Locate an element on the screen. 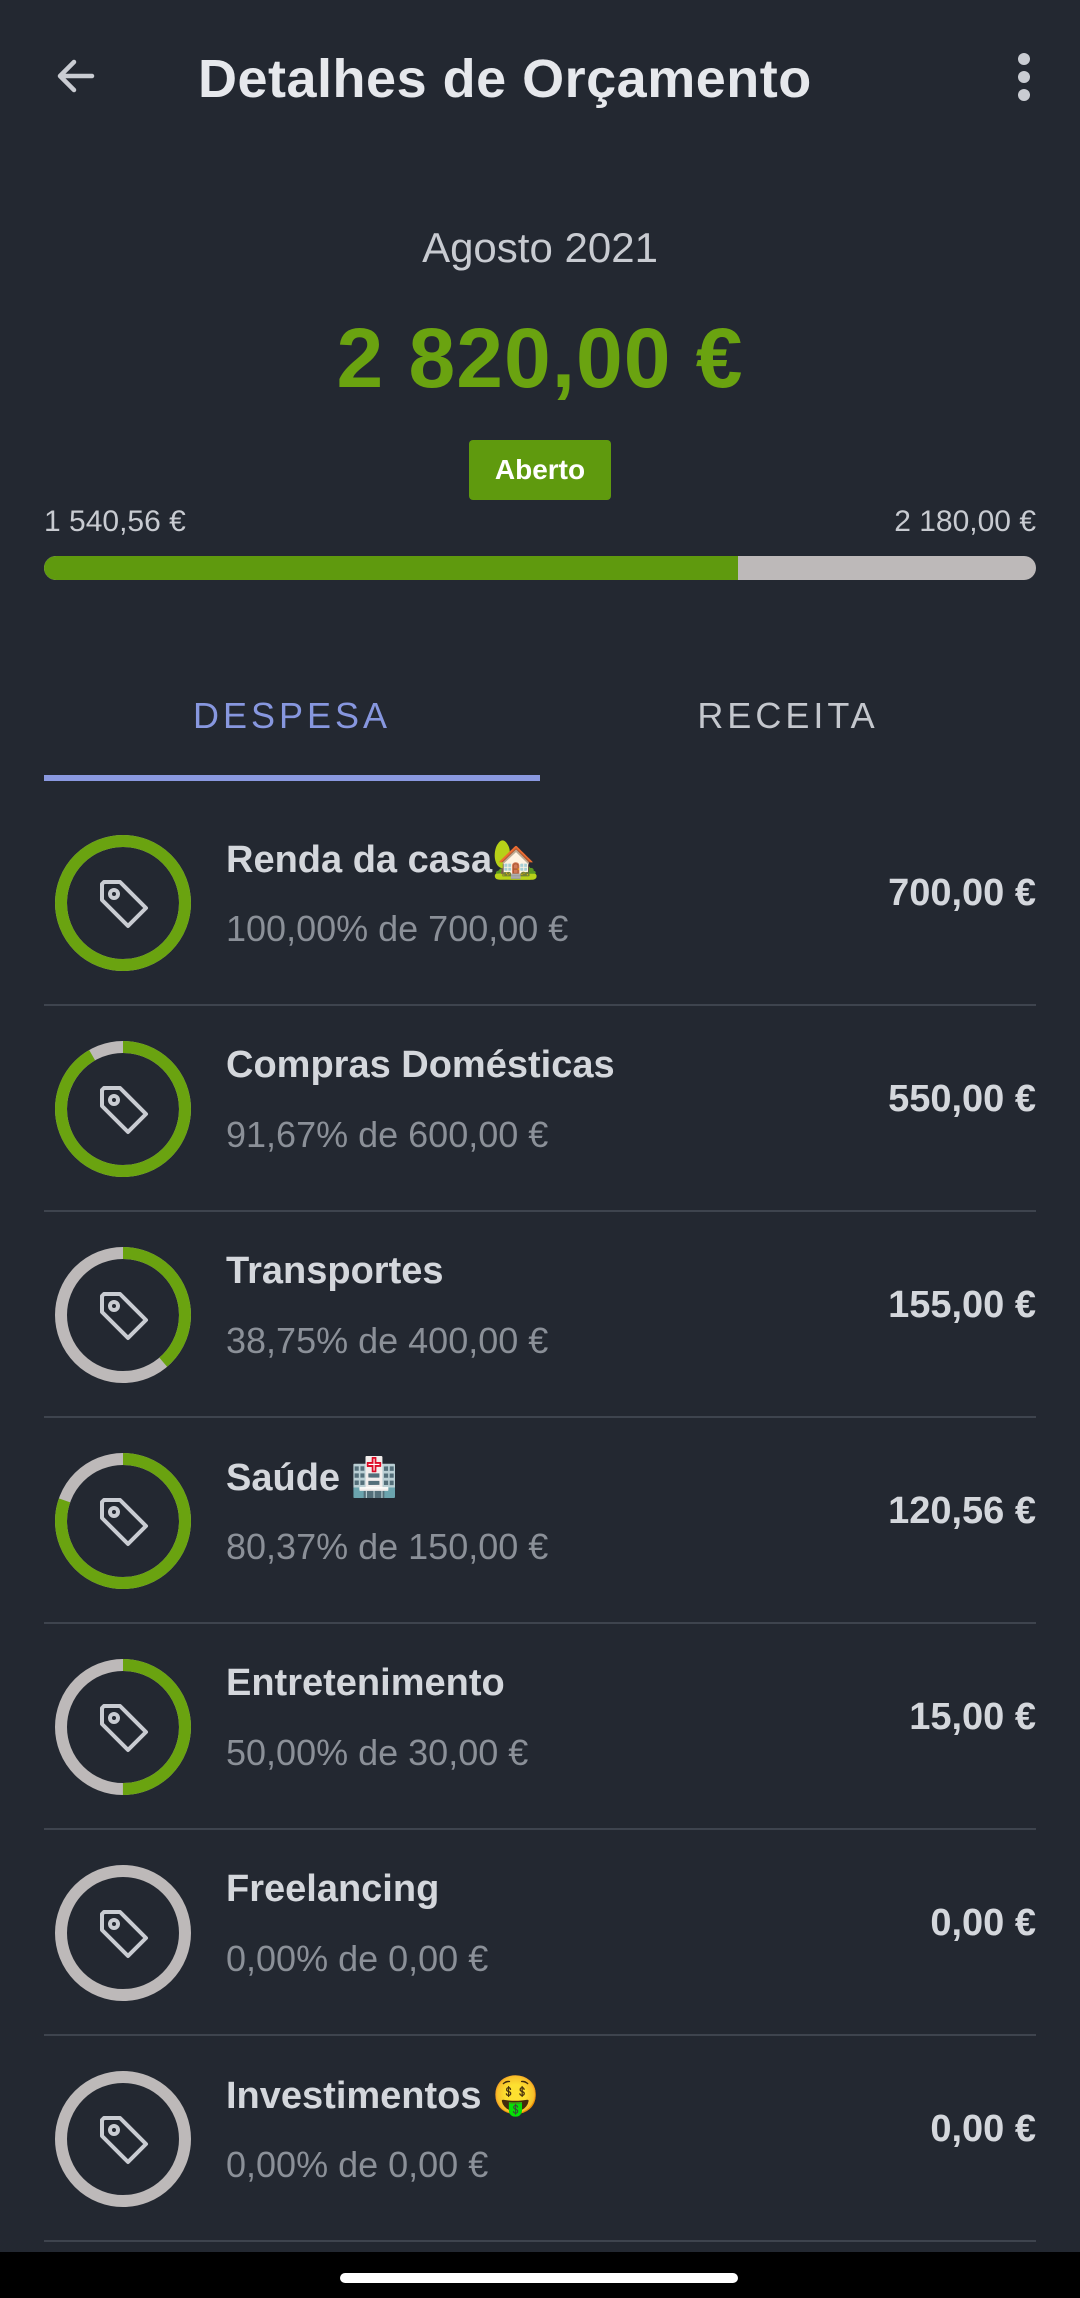 Image resolution: width=1080 pixels, height=2298 pixels. category-name: Entretenimento is located at coordinates (365, 1683).